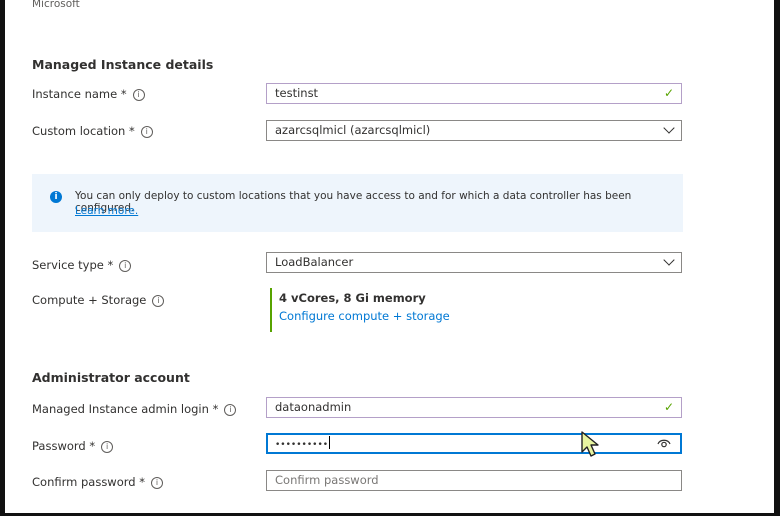 This screenshot has height=516, width=780. What do you see at coordinates (353, 130) in the screenshot?
I see `custom-location-value: azarcsqlmicl (azarcsqlmicl)` at bounding box center [353, 130].